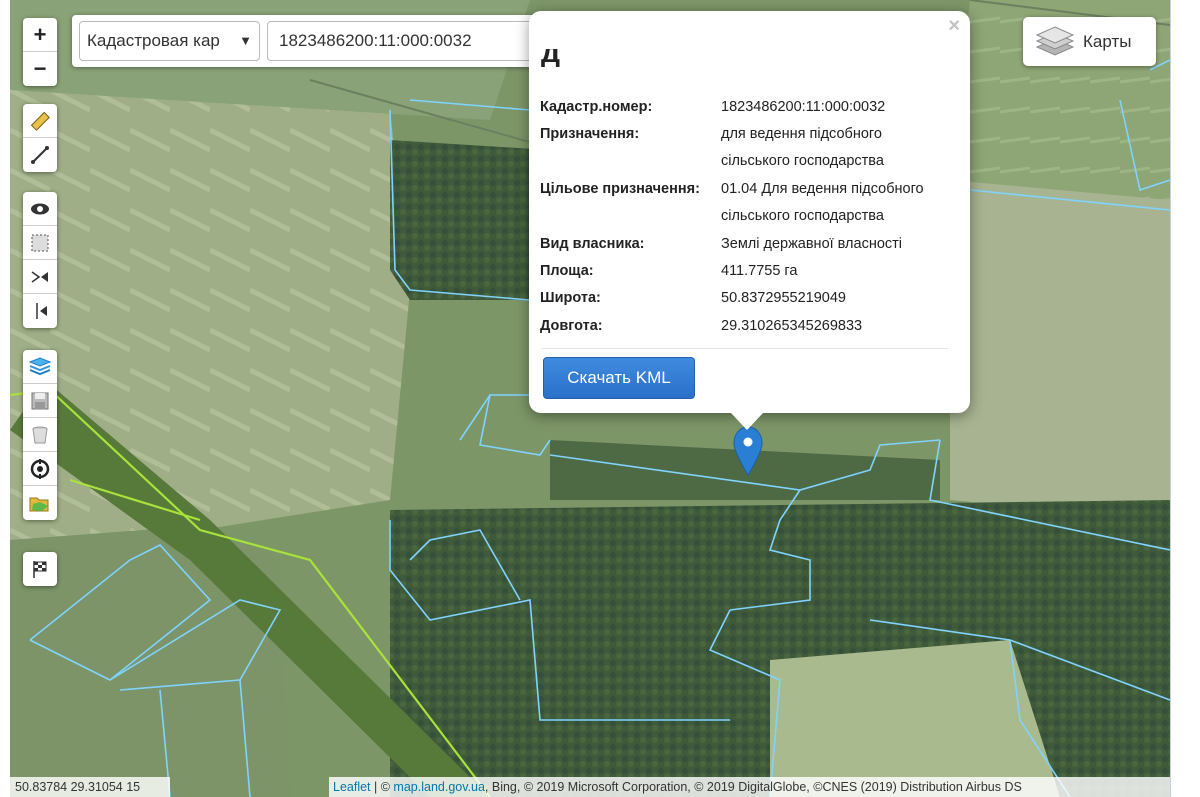 The image size is (1200, 797). I want to click on select-area-icon, so click(40, 242).